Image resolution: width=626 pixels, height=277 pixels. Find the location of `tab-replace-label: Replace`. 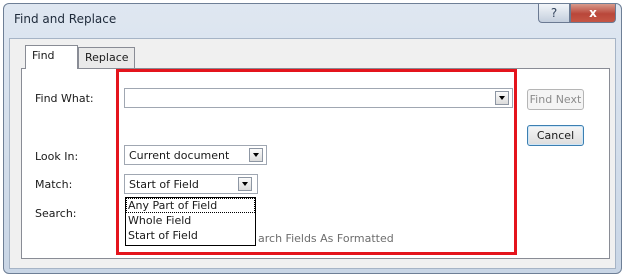

tab-replace-label: Replace is located at coordinates (107, 57).